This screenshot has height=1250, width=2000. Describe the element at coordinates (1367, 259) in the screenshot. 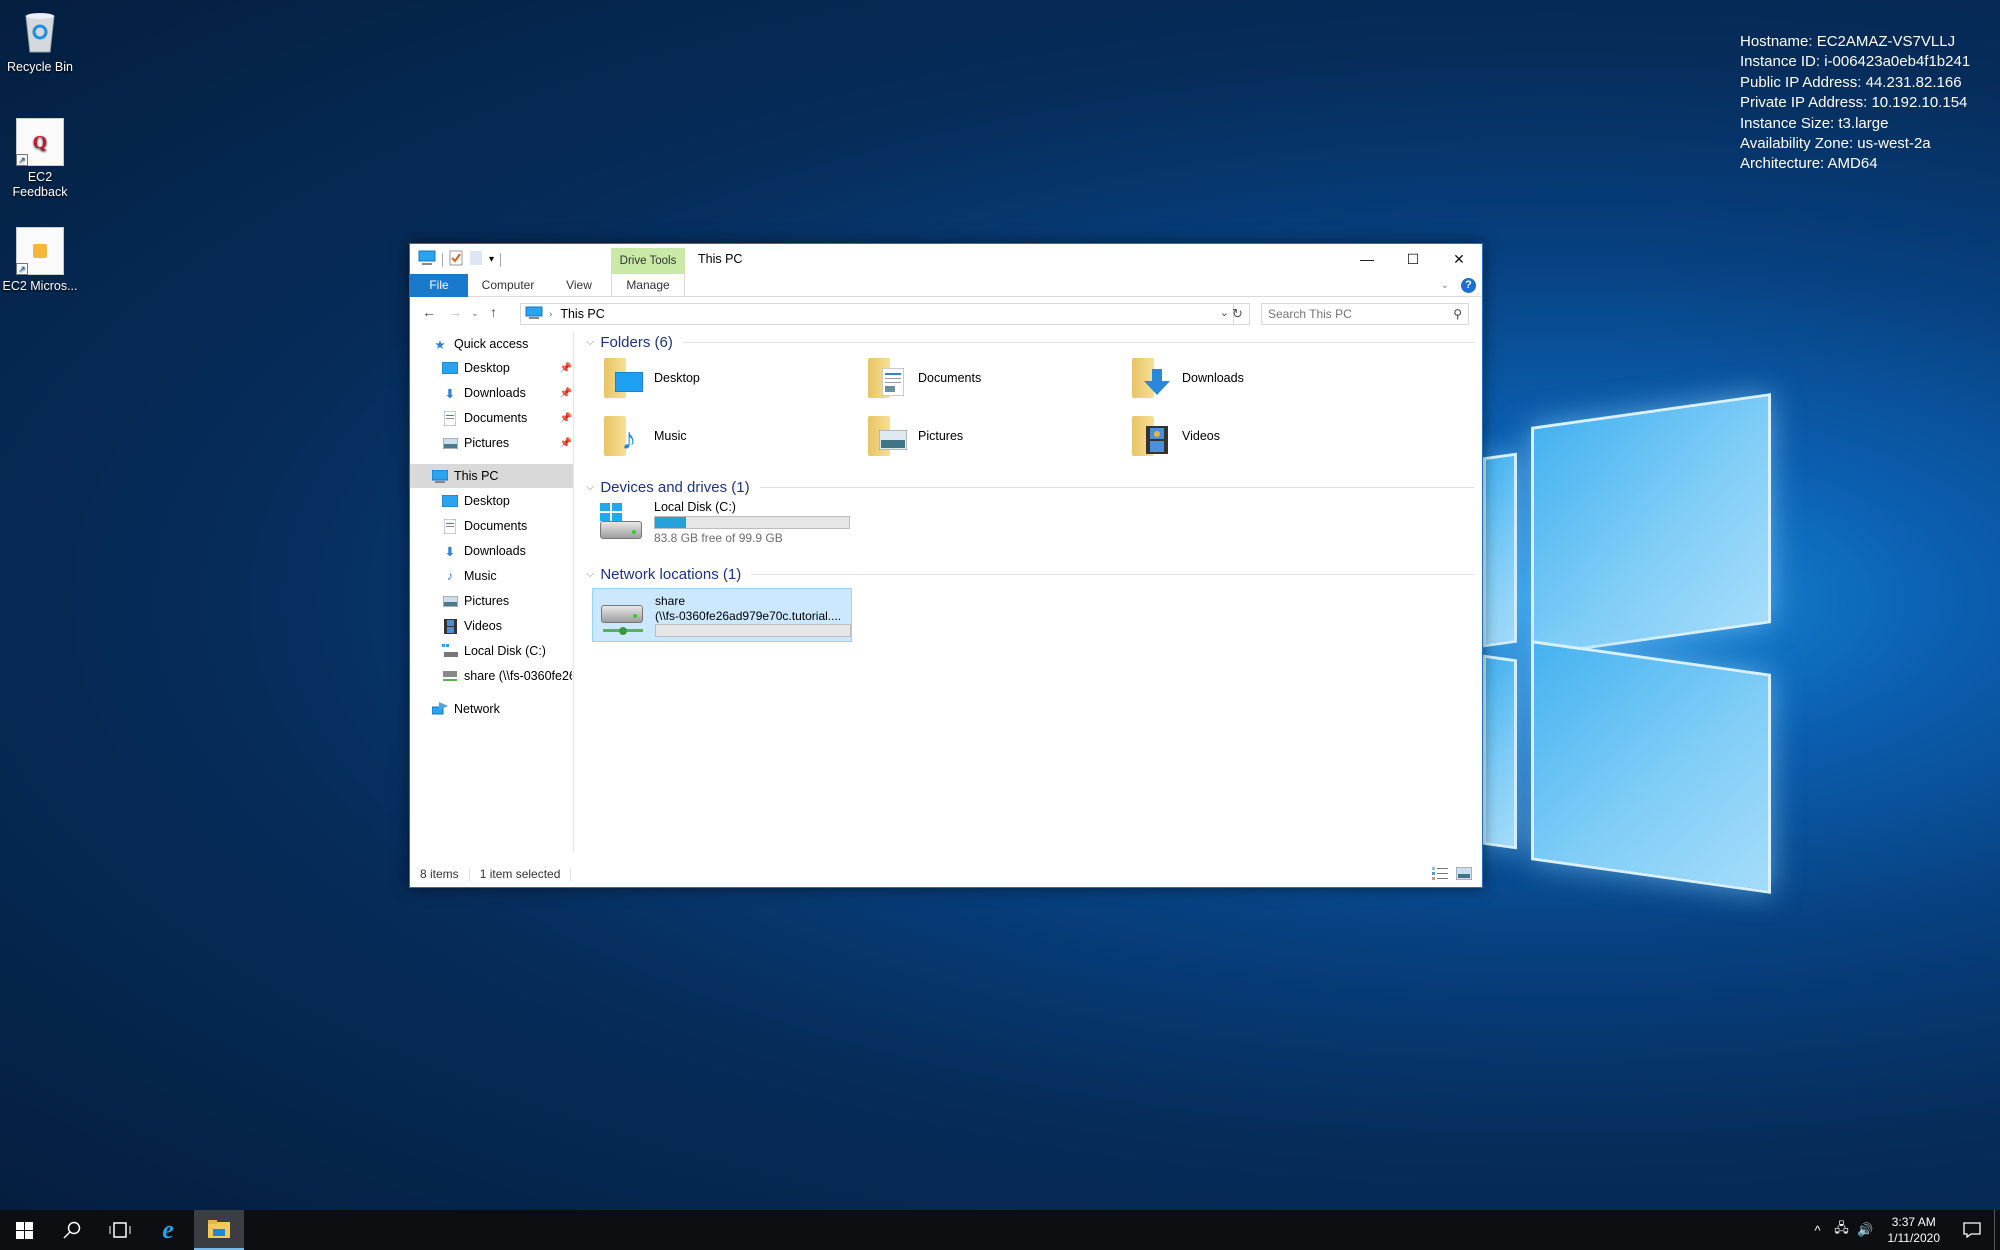

I see `minimize-button: —` at that location.